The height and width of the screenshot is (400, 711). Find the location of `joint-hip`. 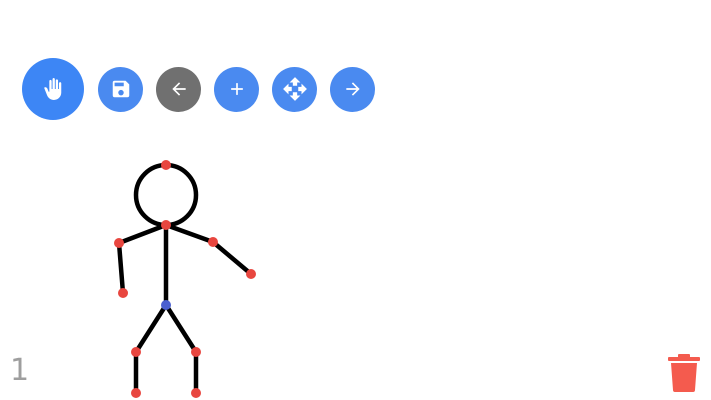

joint-hip is located at coordinates (166, 305).